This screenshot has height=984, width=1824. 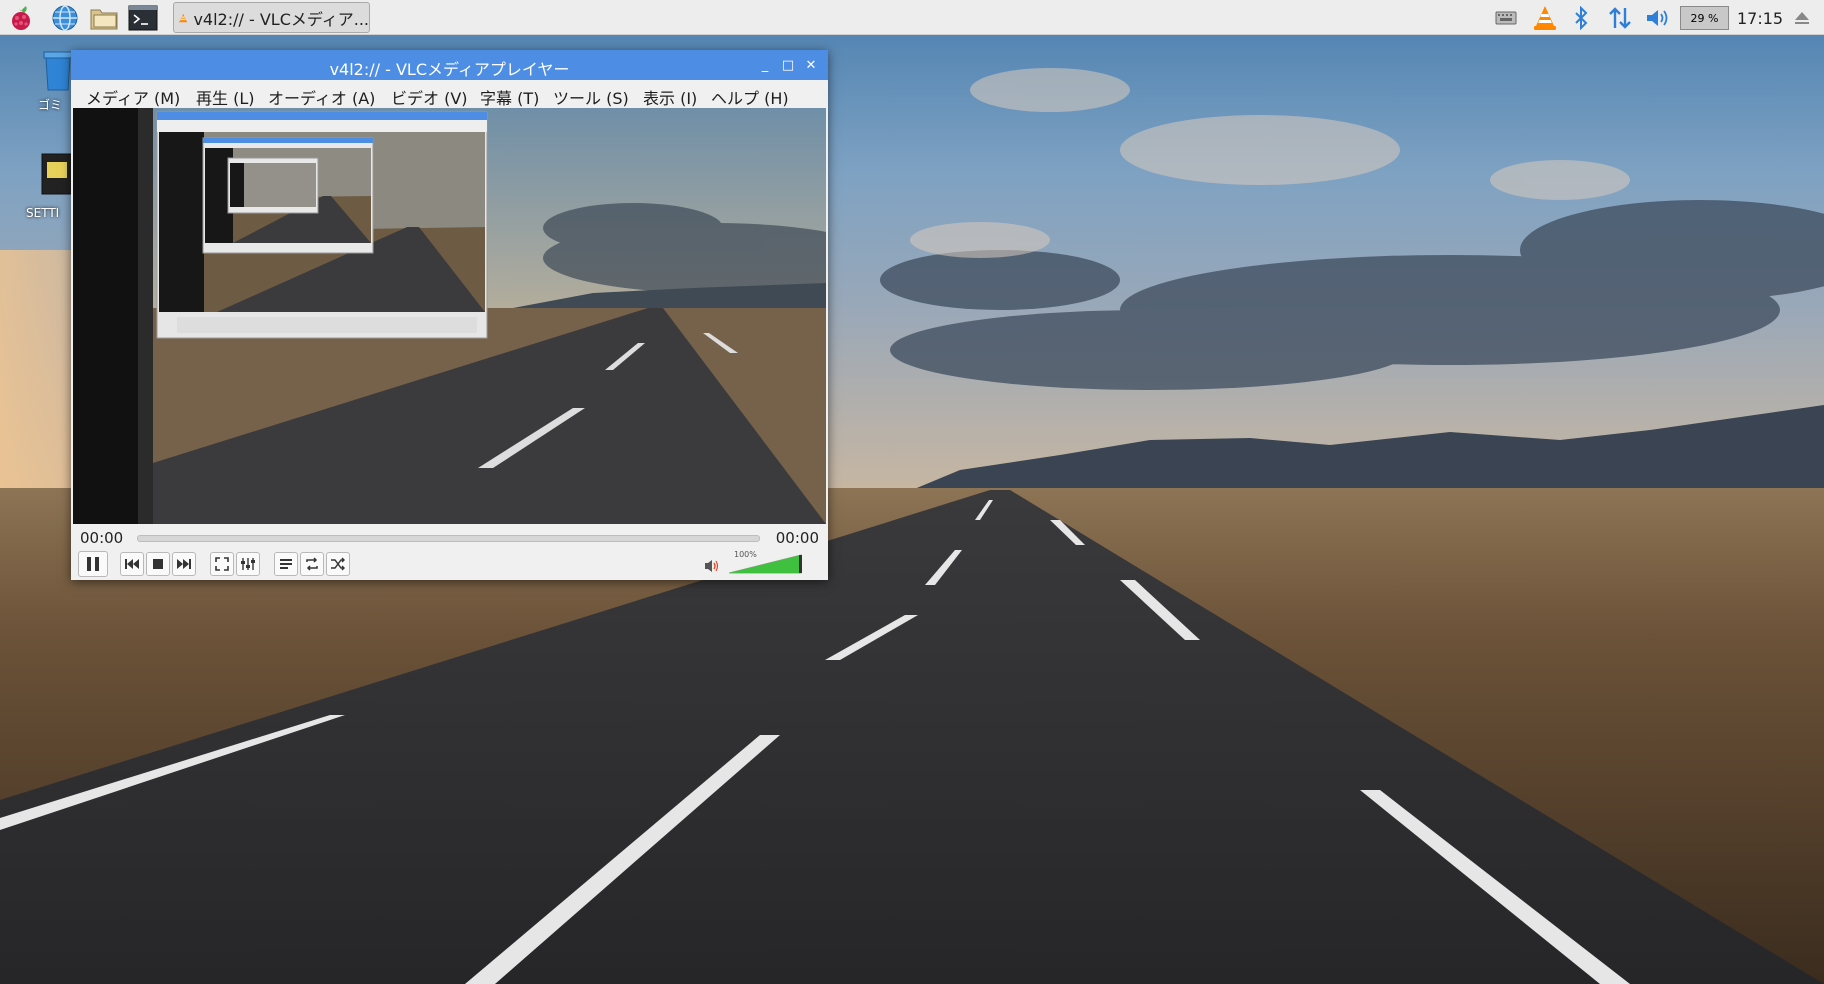 I want to click on menu-media: メディア (M), so click(x=133, y=97).